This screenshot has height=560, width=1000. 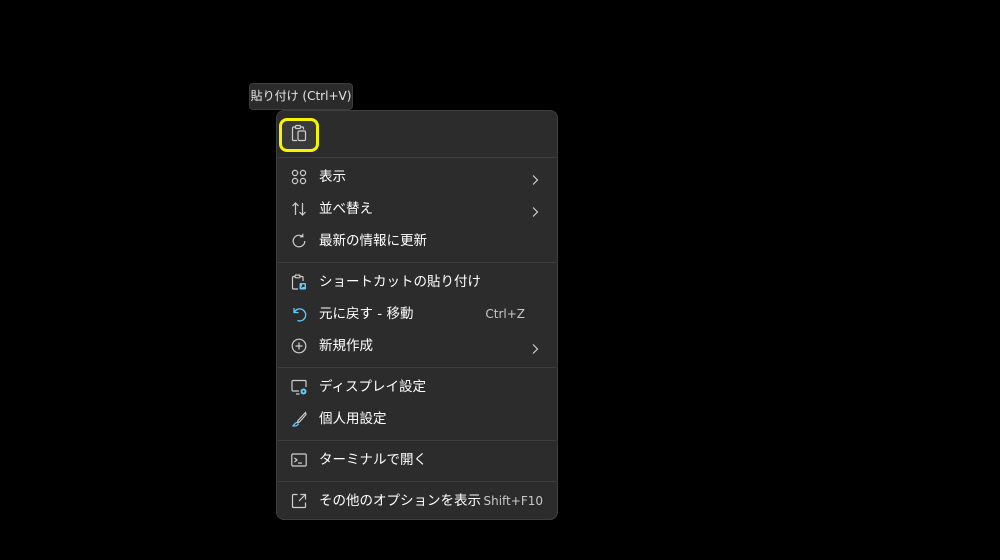 What do you see at coordinates (513, 501) in the screenshot?
I see `shortcut-hint: Shift+F10` at bounding box center [513, 501].